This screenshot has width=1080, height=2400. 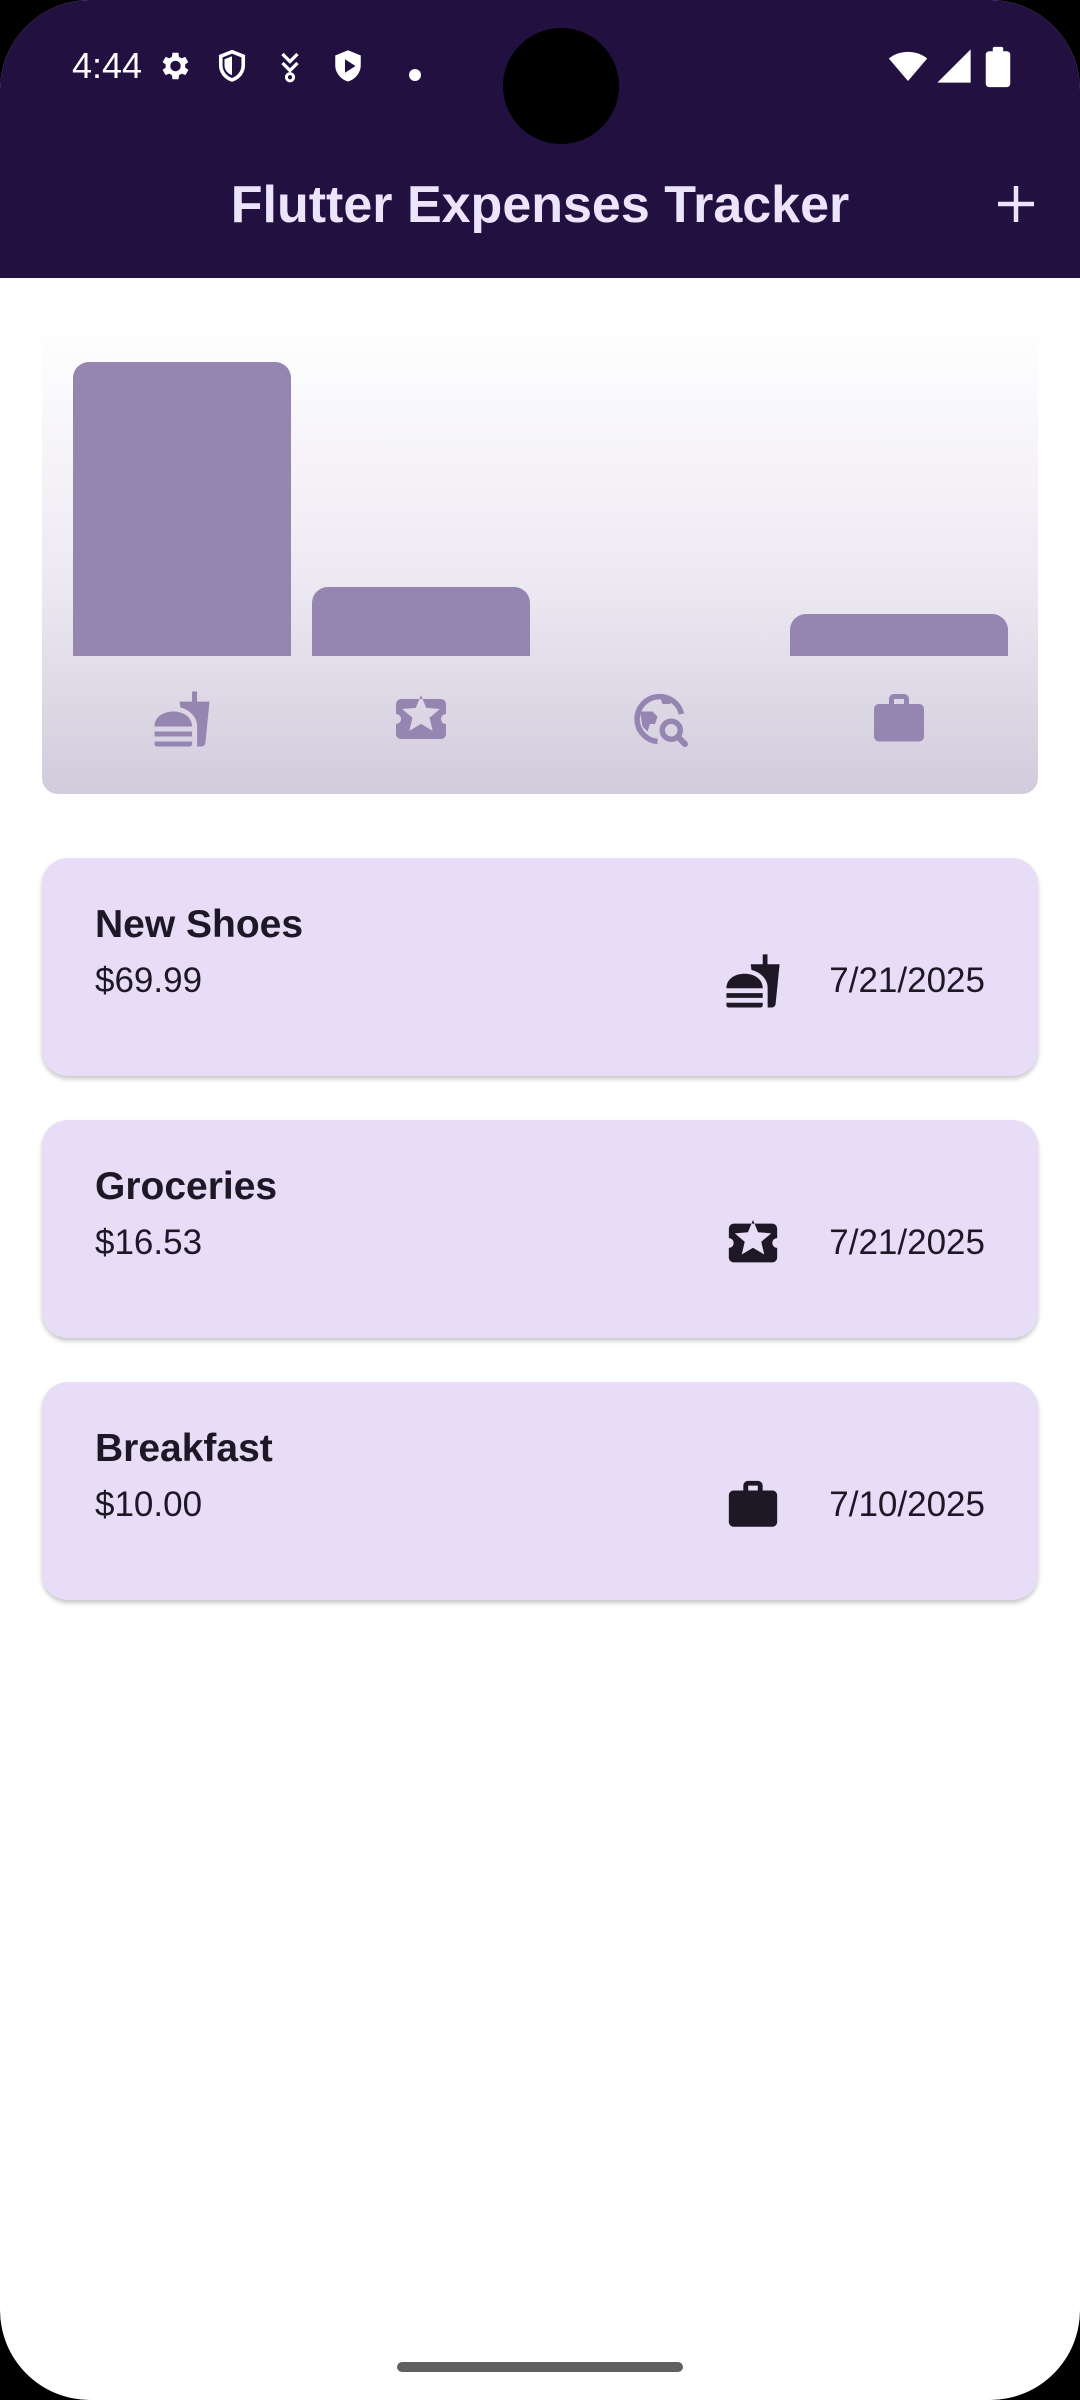 I want to click on expense-card: Breakfast $10.00 7/10/2025, so click(x=540, y=1491).